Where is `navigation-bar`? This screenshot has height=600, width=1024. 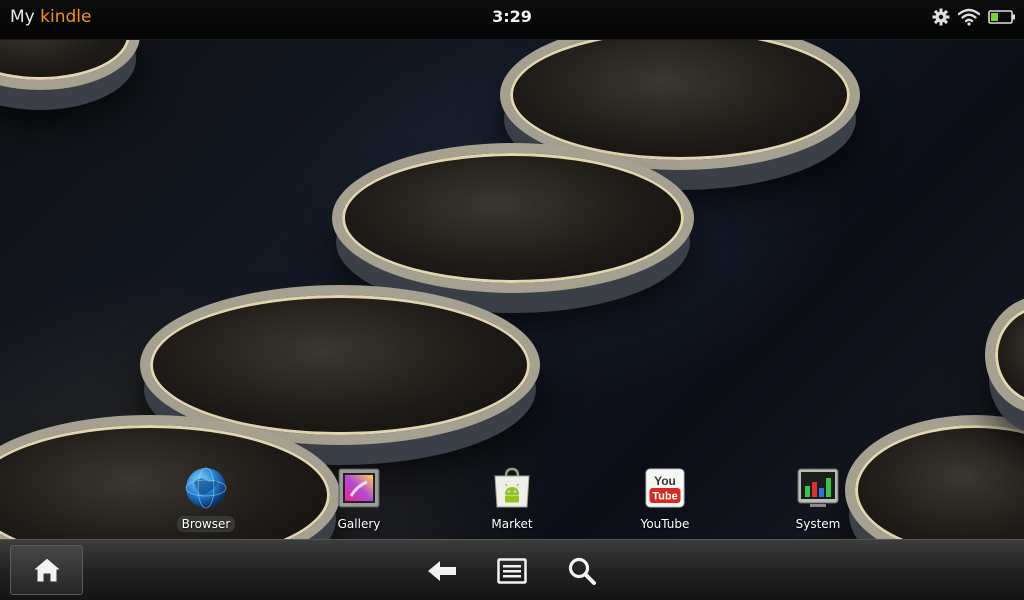
navigation-bar is located at coordinates (512, 569).